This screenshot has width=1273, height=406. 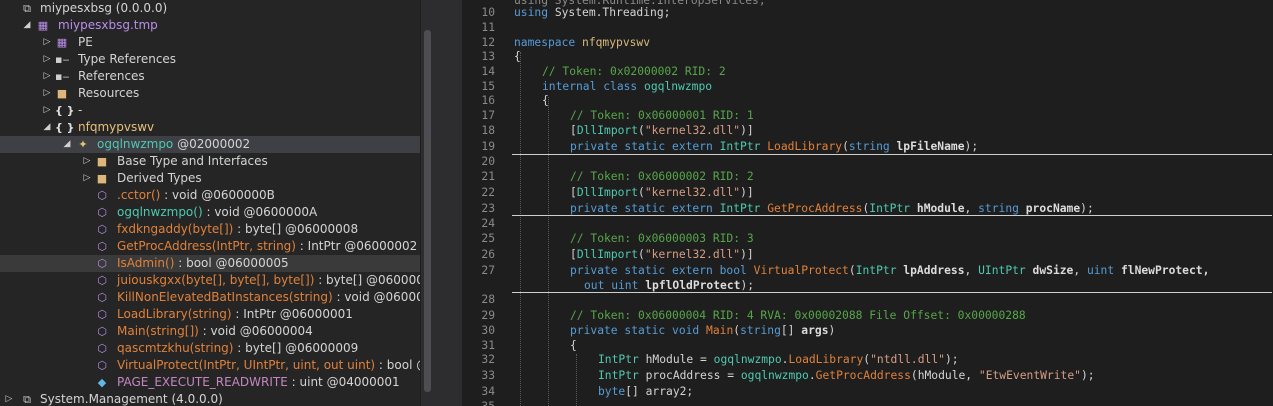 What do you see at coordinates (210, 25) in the screenshot?
I see `tree-node-module: ◢ ▦ miypesxbsg.tmp` at bounding box center [210, 25].